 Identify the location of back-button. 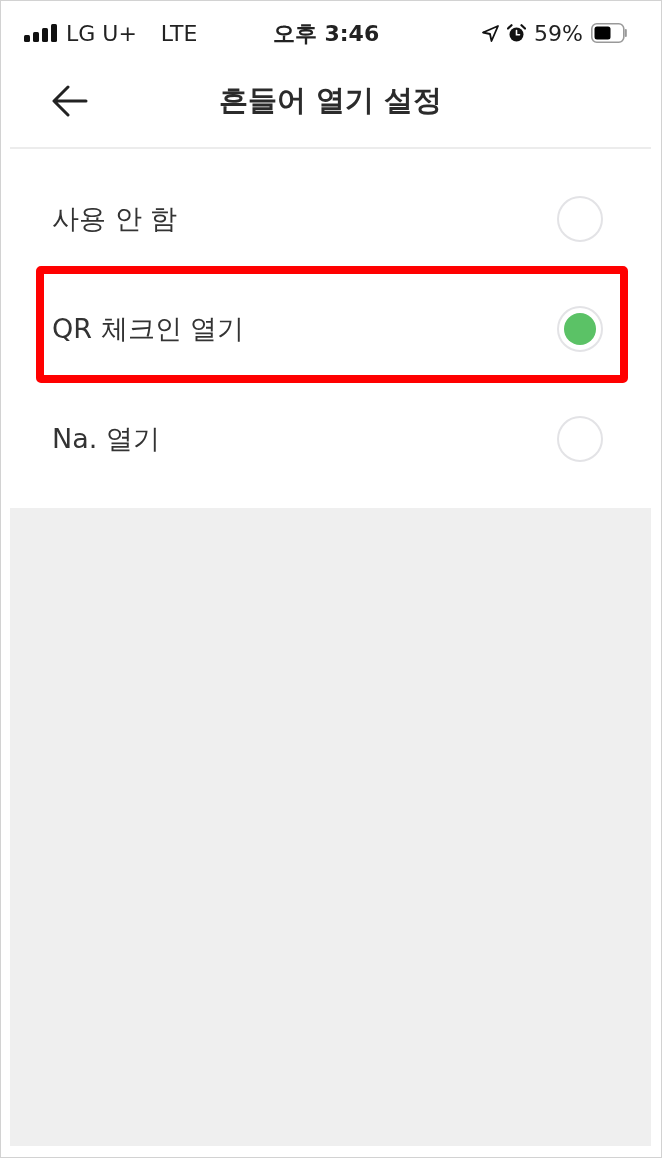
(70, 101).